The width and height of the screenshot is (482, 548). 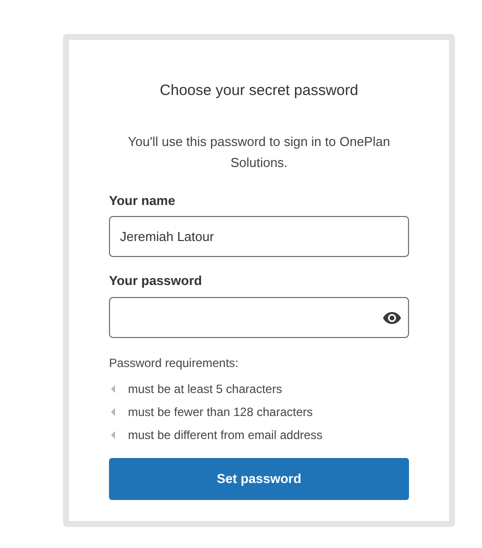 I want to click on subtitle: You'll use this password to sign in to OnePlan Solutions., so click(x=259, y=152).